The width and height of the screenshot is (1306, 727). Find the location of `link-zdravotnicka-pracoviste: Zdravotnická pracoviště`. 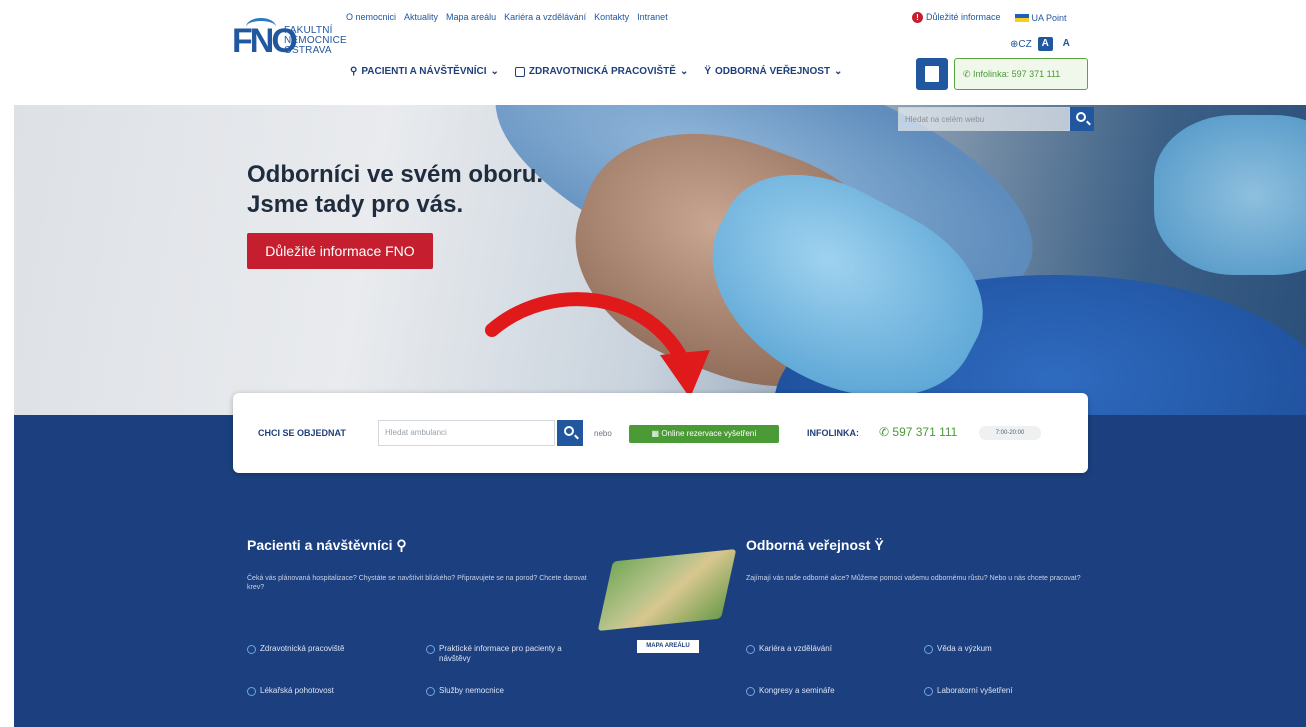

link-zdravotnicka-pracoviste: Zdravotnická pracoviště is located at coordinates (327, 649).